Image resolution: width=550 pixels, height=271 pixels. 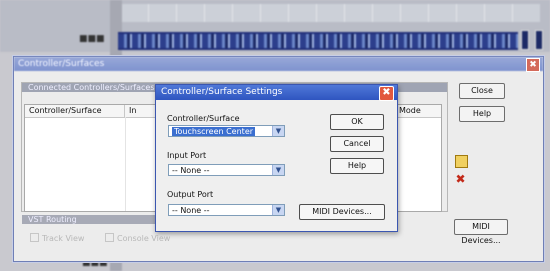 I want to click on dialog-title: Controller/Surfaces, so click(x=278, y=64).